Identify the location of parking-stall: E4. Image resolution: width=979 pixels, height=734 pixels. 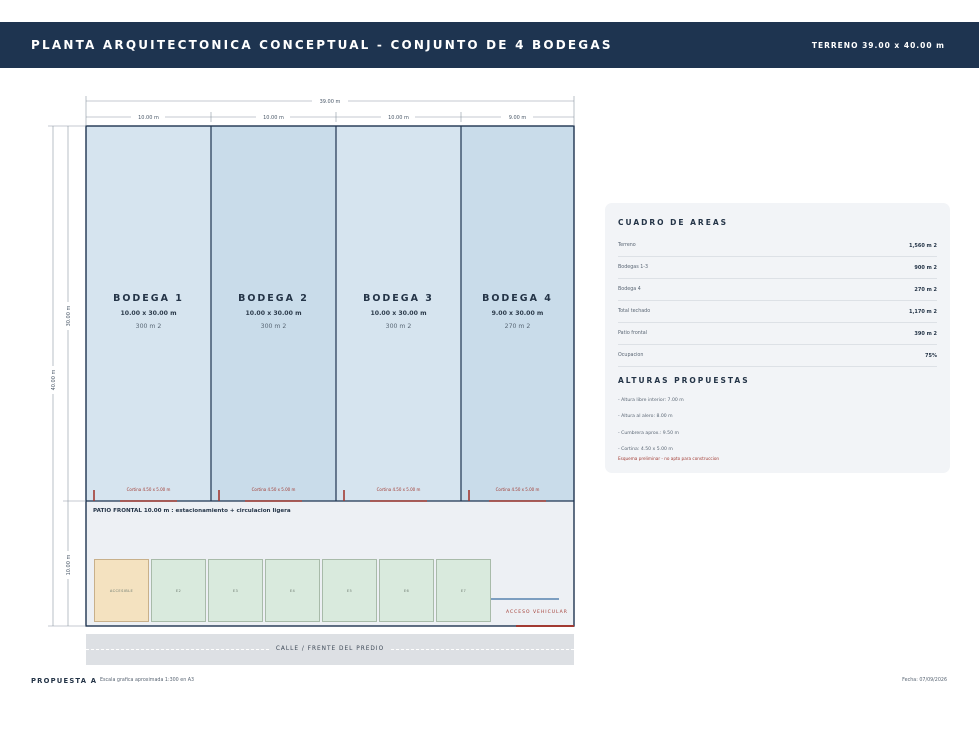
(292, 590).